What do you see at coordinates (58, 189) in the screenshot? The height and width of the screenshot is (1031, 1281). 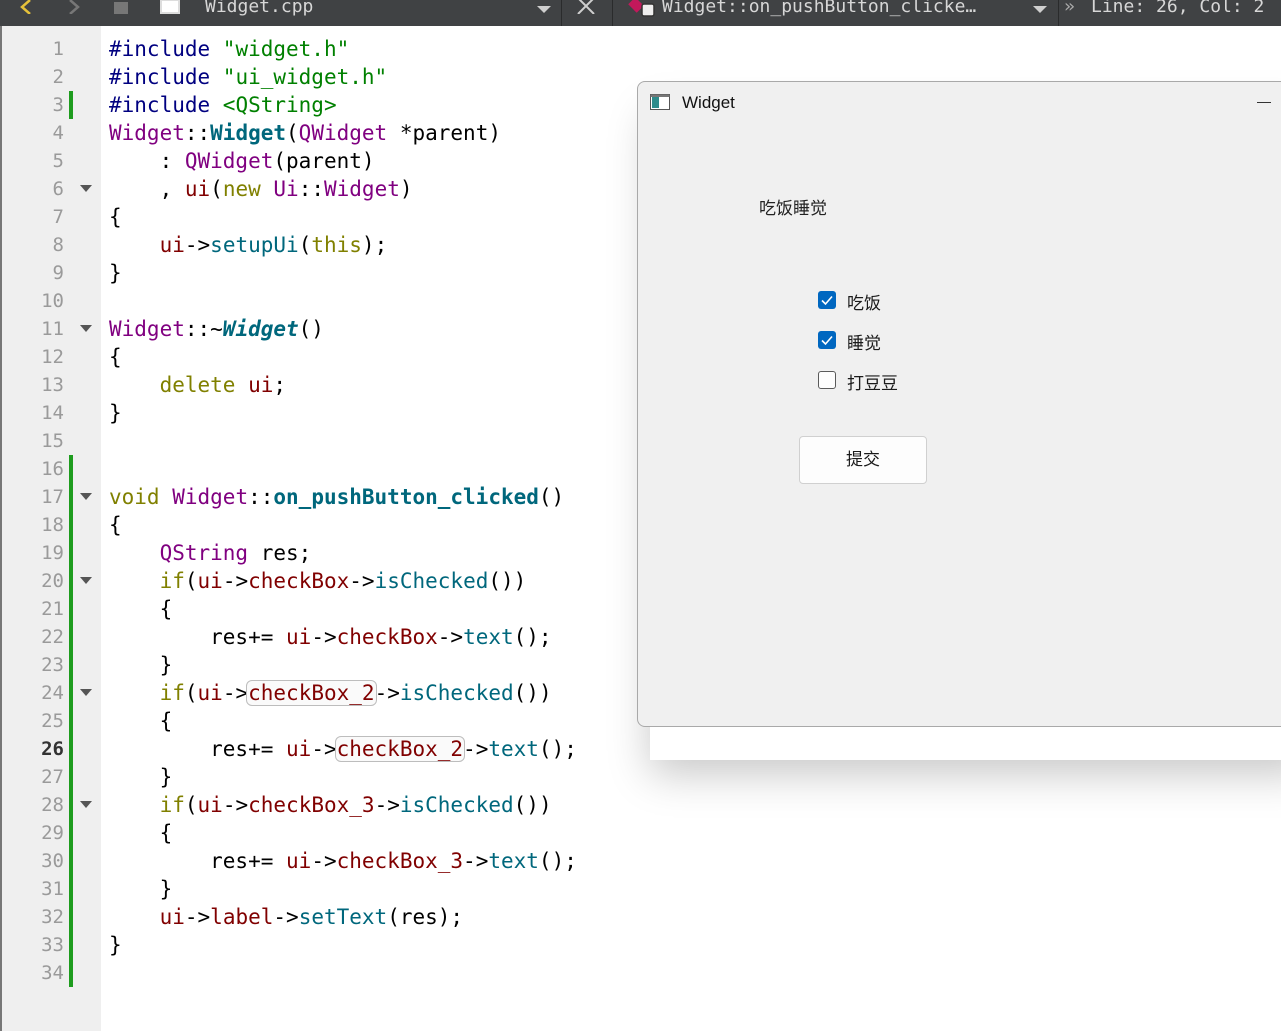 I see `line-number: 6` at bounding box center [58, 189].